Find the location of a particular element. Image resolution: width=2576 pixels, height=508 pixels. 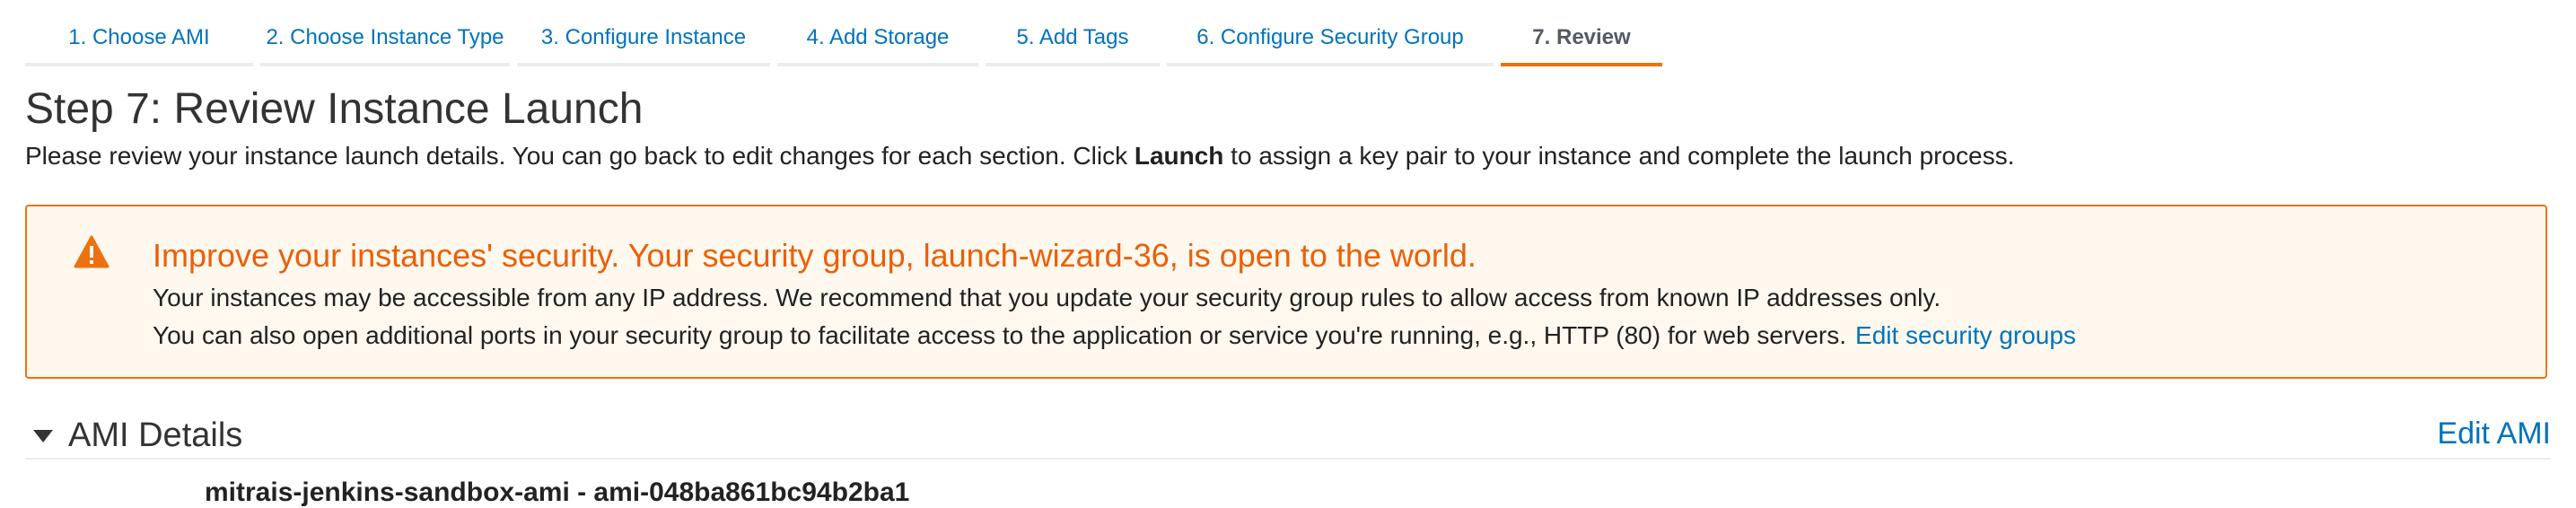

intro-launch-keyword: Launch is located at coordinates (1179, 156).